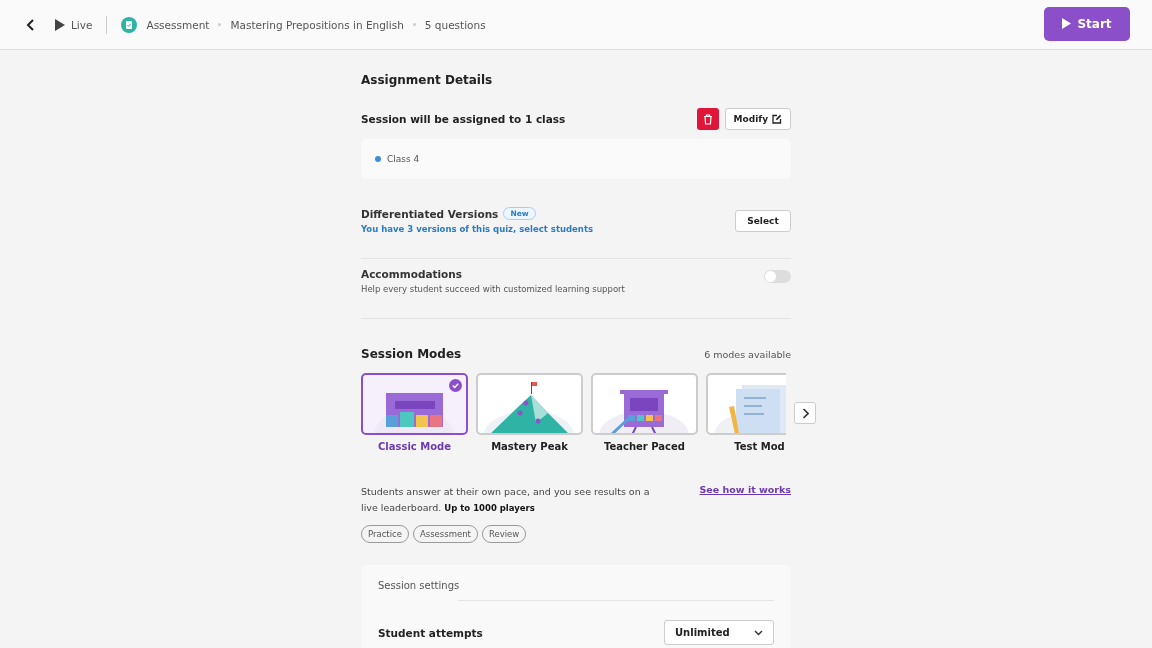  I want to click on trash-icon, so click(707, 119).